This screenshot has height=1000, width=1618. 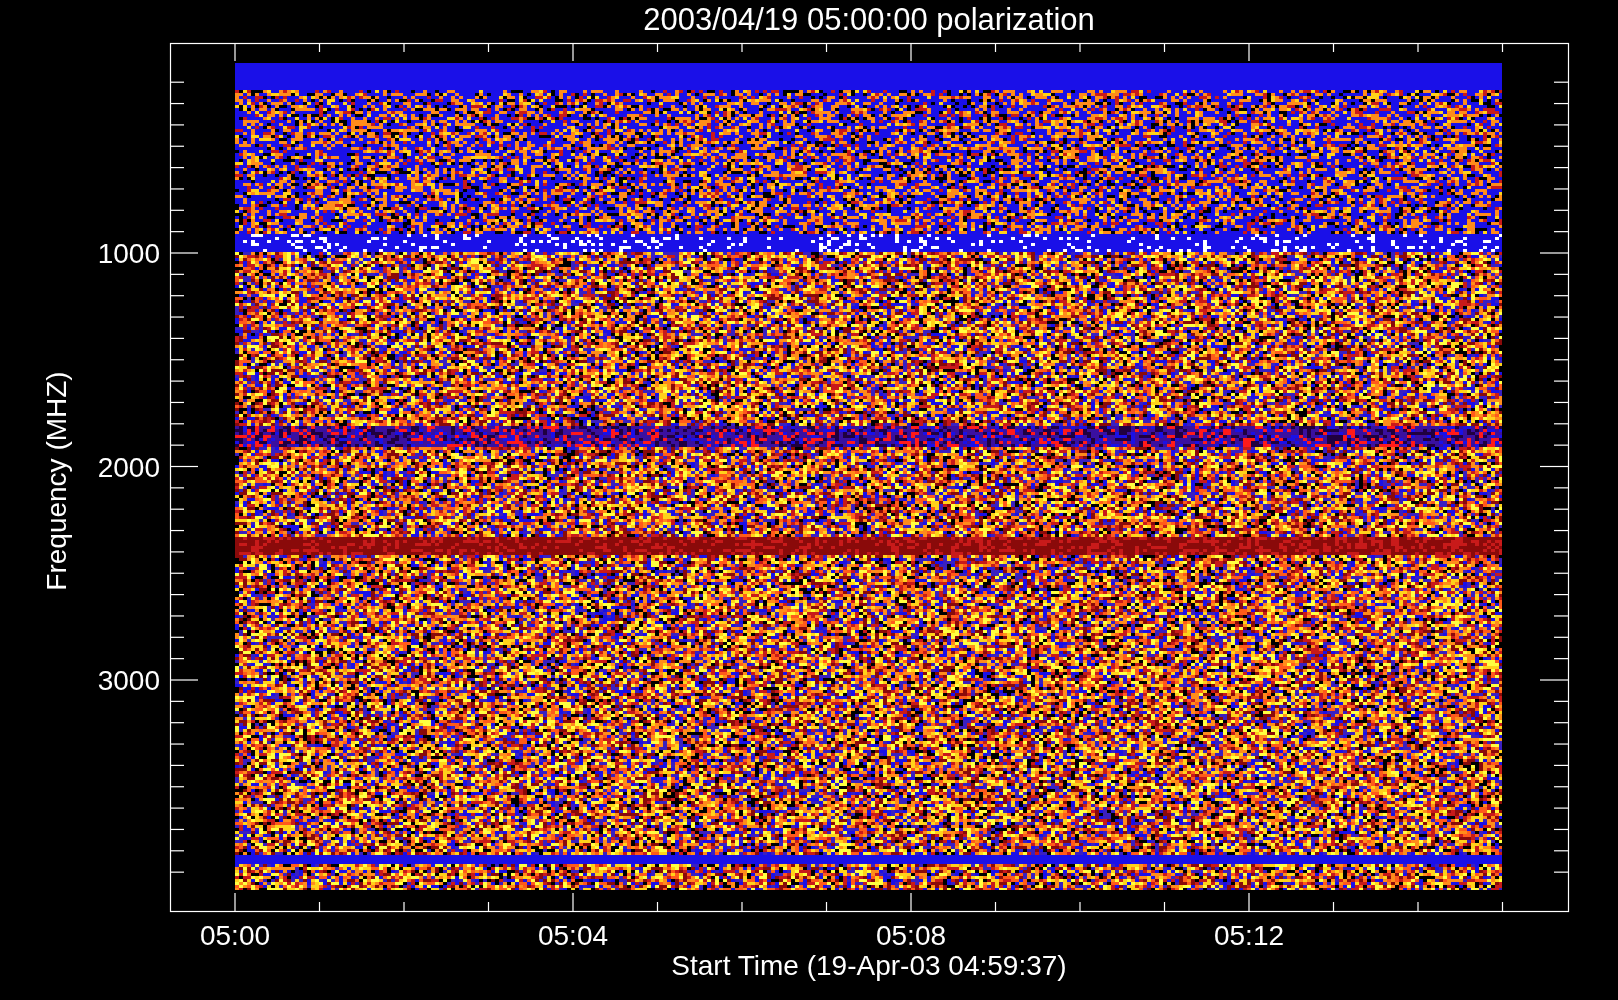 What do you see at coordinates (573, 935) in the screenshot?
I see `x-tick-label: 05:04` at bounding box center [573, 935].